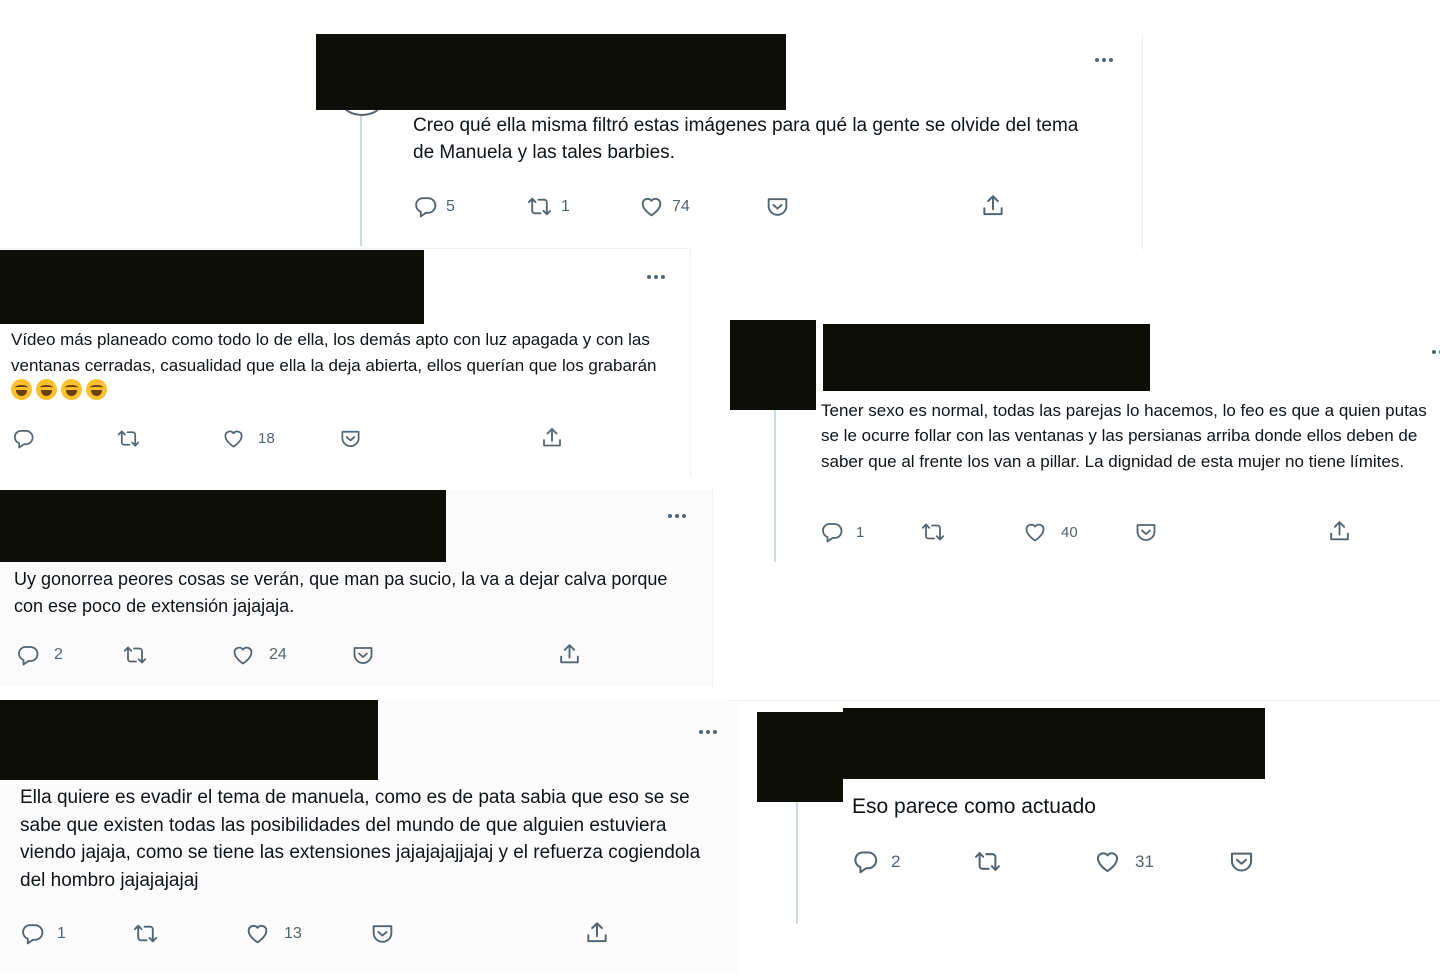  Describe the element at coordinates (1050, 532) in the screenshot. I see `like-button: 40` at that location.